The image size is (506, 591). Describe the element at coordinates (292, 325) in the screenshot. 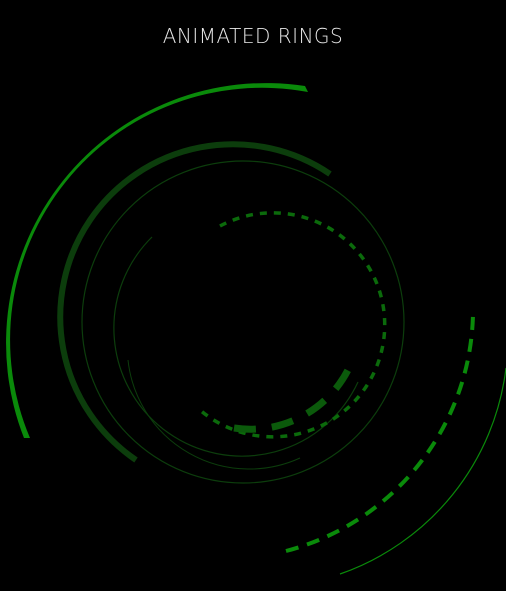

I see `inner-dashed-ring` at that location.